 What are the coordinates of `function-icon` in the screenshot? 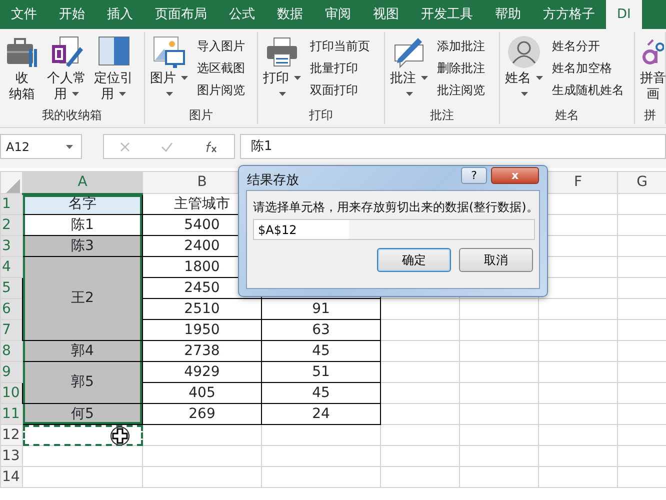 It's located at (211, 146).